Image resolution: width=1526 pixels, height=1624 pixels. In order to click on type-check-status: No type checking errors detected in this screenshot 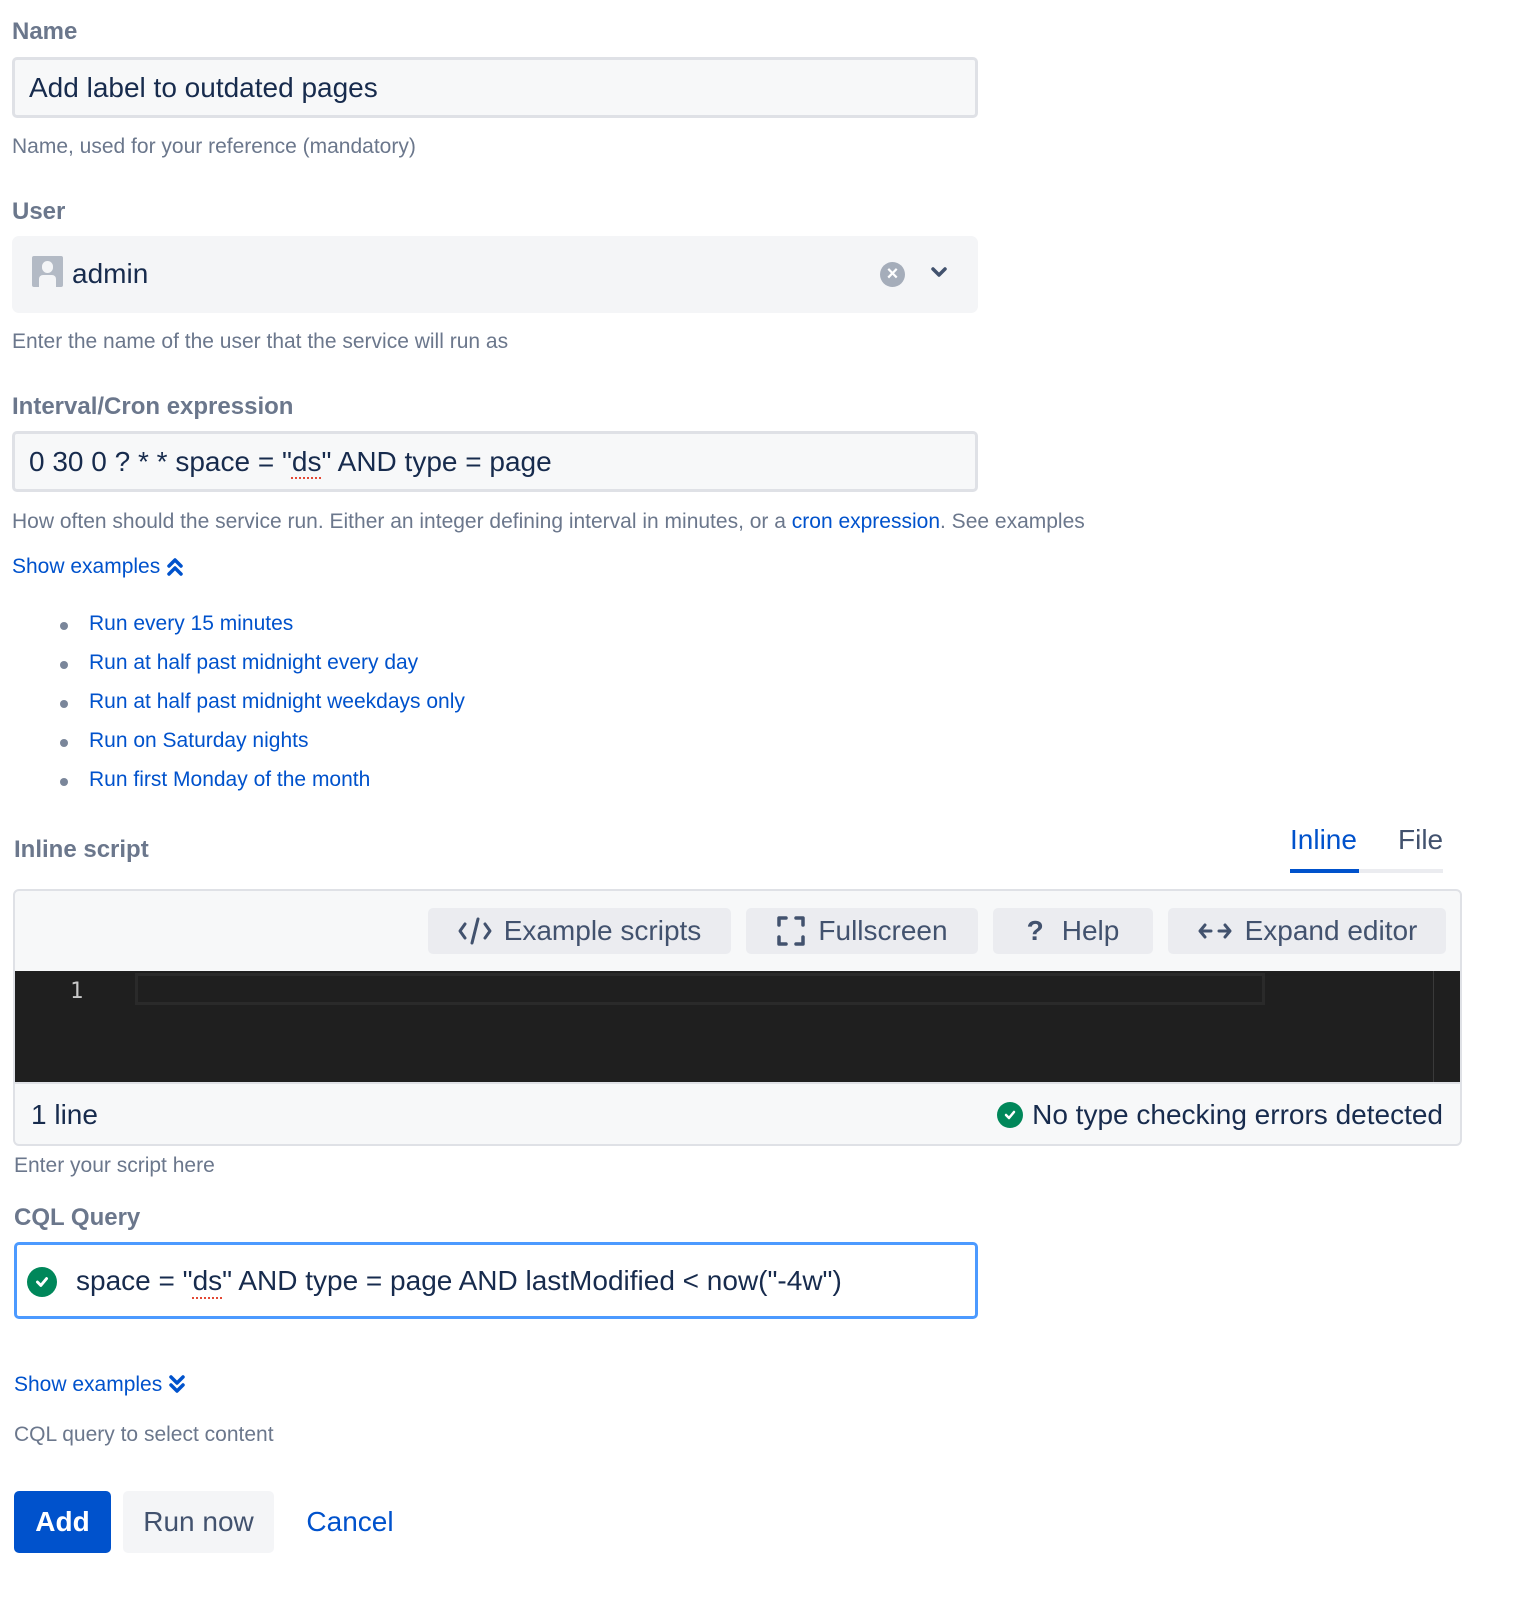, I will do `click(1220, 1115)`.